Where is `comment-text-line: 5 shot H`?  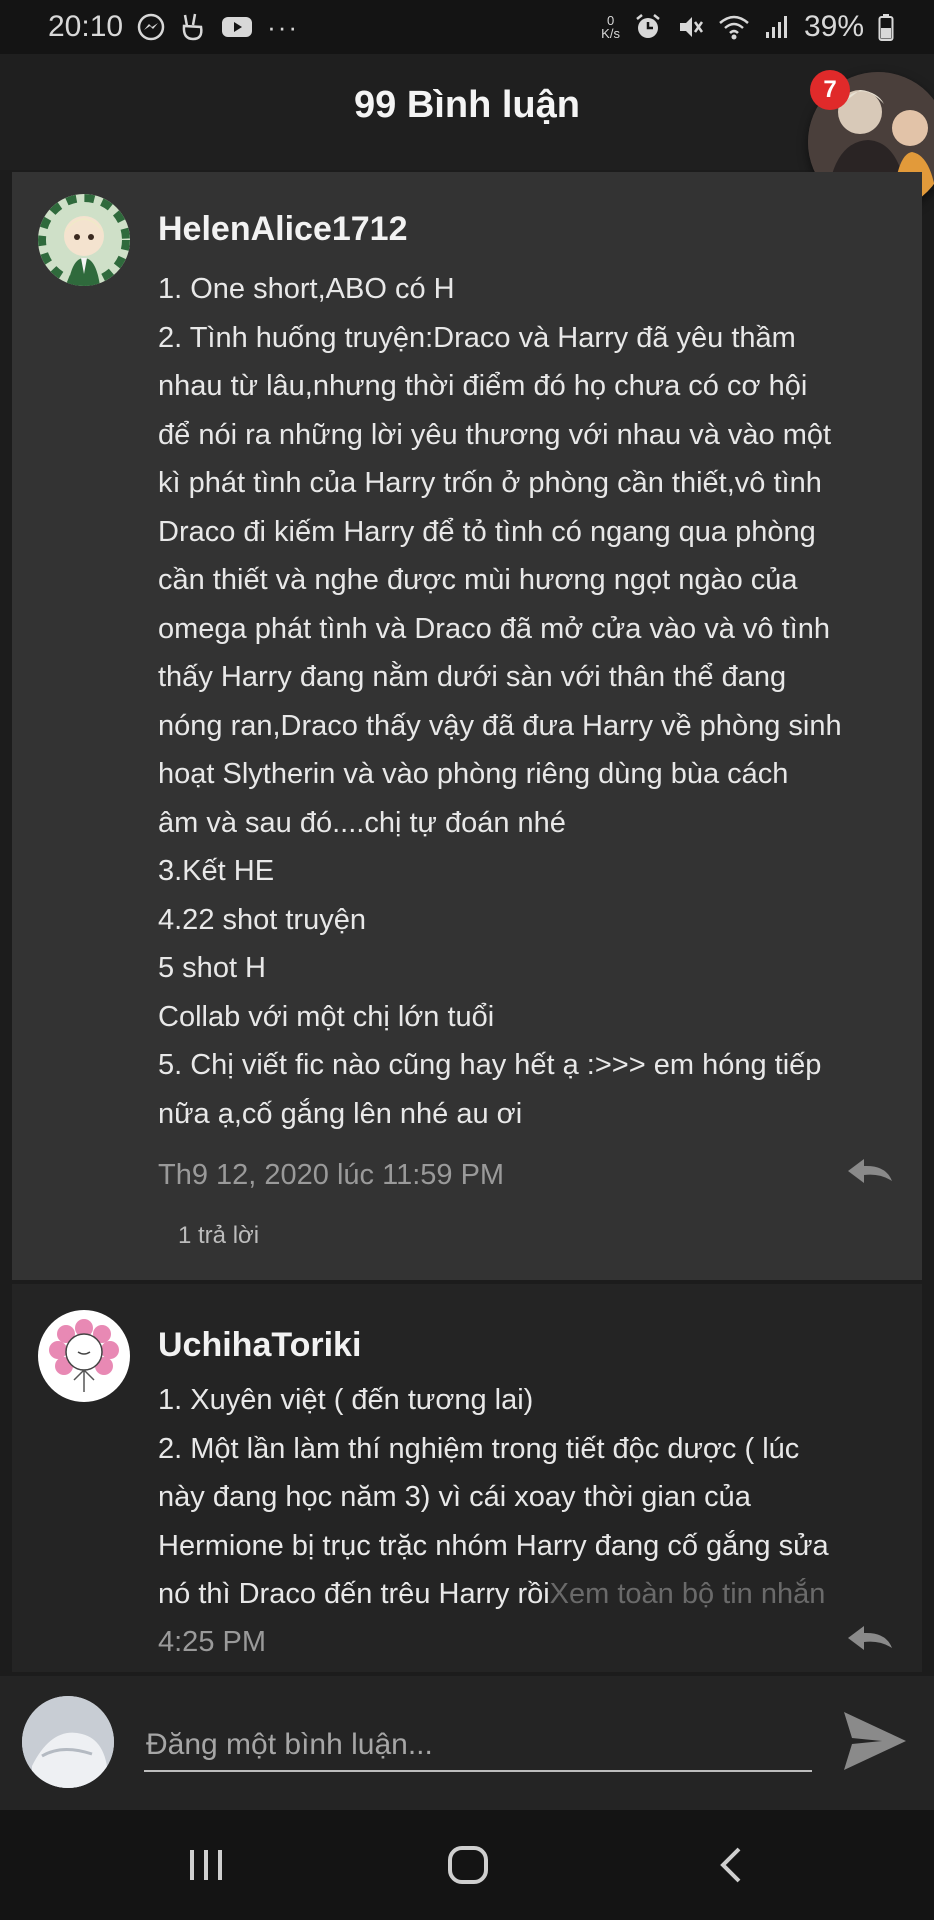
comment-text-line: 5 shot H is located at coordinates (212, 968).